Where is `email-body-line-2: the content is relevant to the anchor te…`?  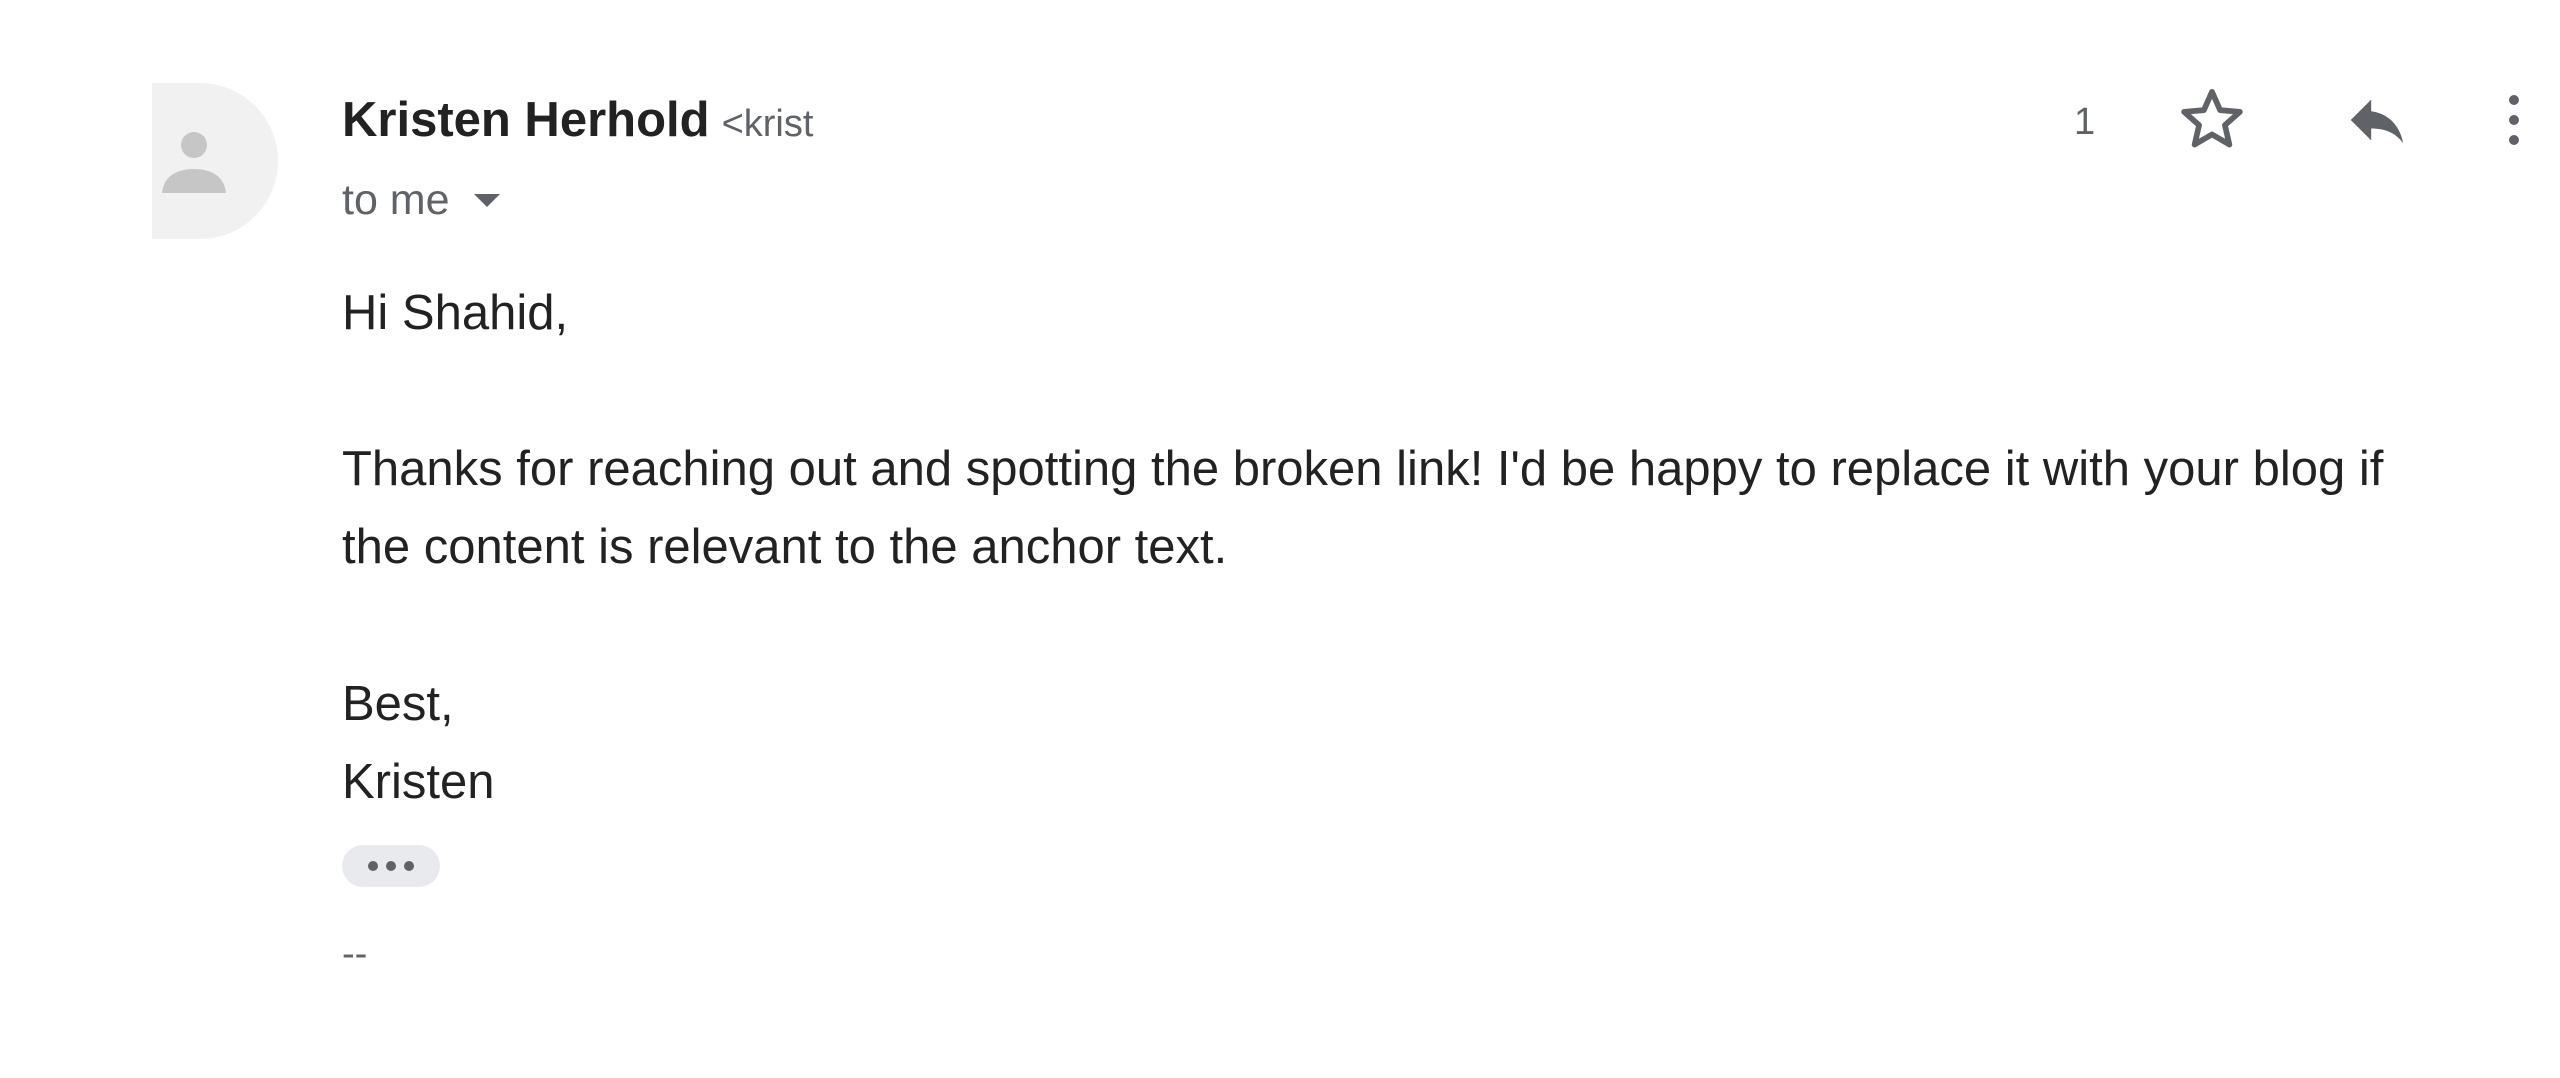
email-body-line-2: the content is relevant to the anchor te… is located at coordinates (785, 547).